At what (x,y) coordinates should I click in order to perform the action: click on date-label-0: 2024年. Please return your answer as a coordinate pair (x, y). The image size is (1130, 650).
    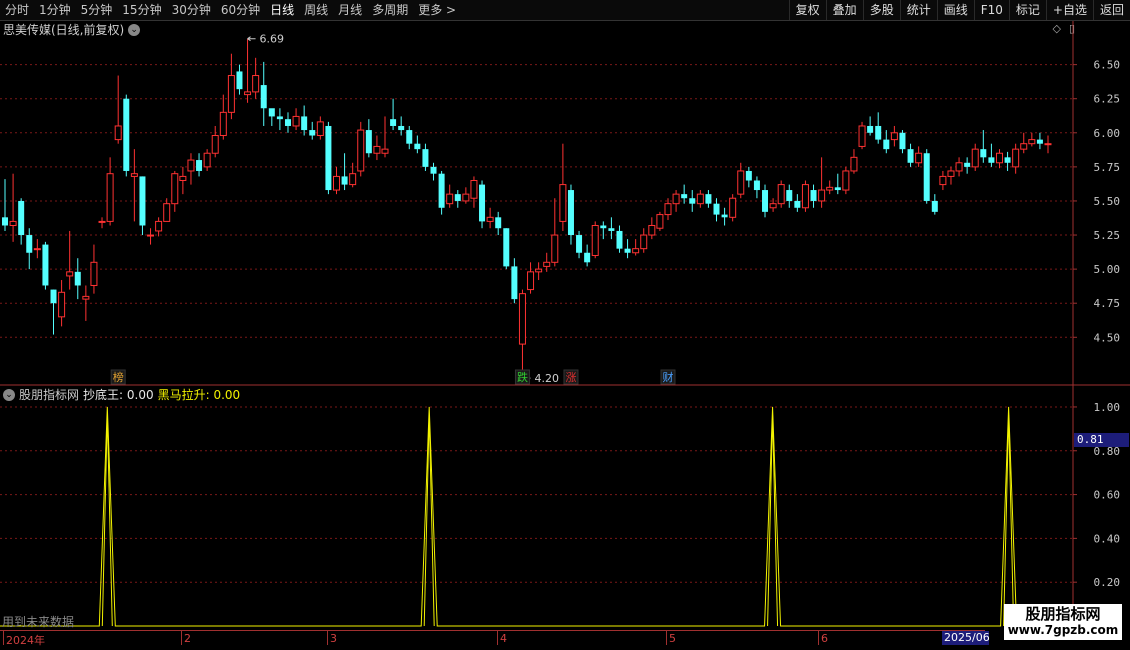
    Looking at the image, I should click on (25, 640).